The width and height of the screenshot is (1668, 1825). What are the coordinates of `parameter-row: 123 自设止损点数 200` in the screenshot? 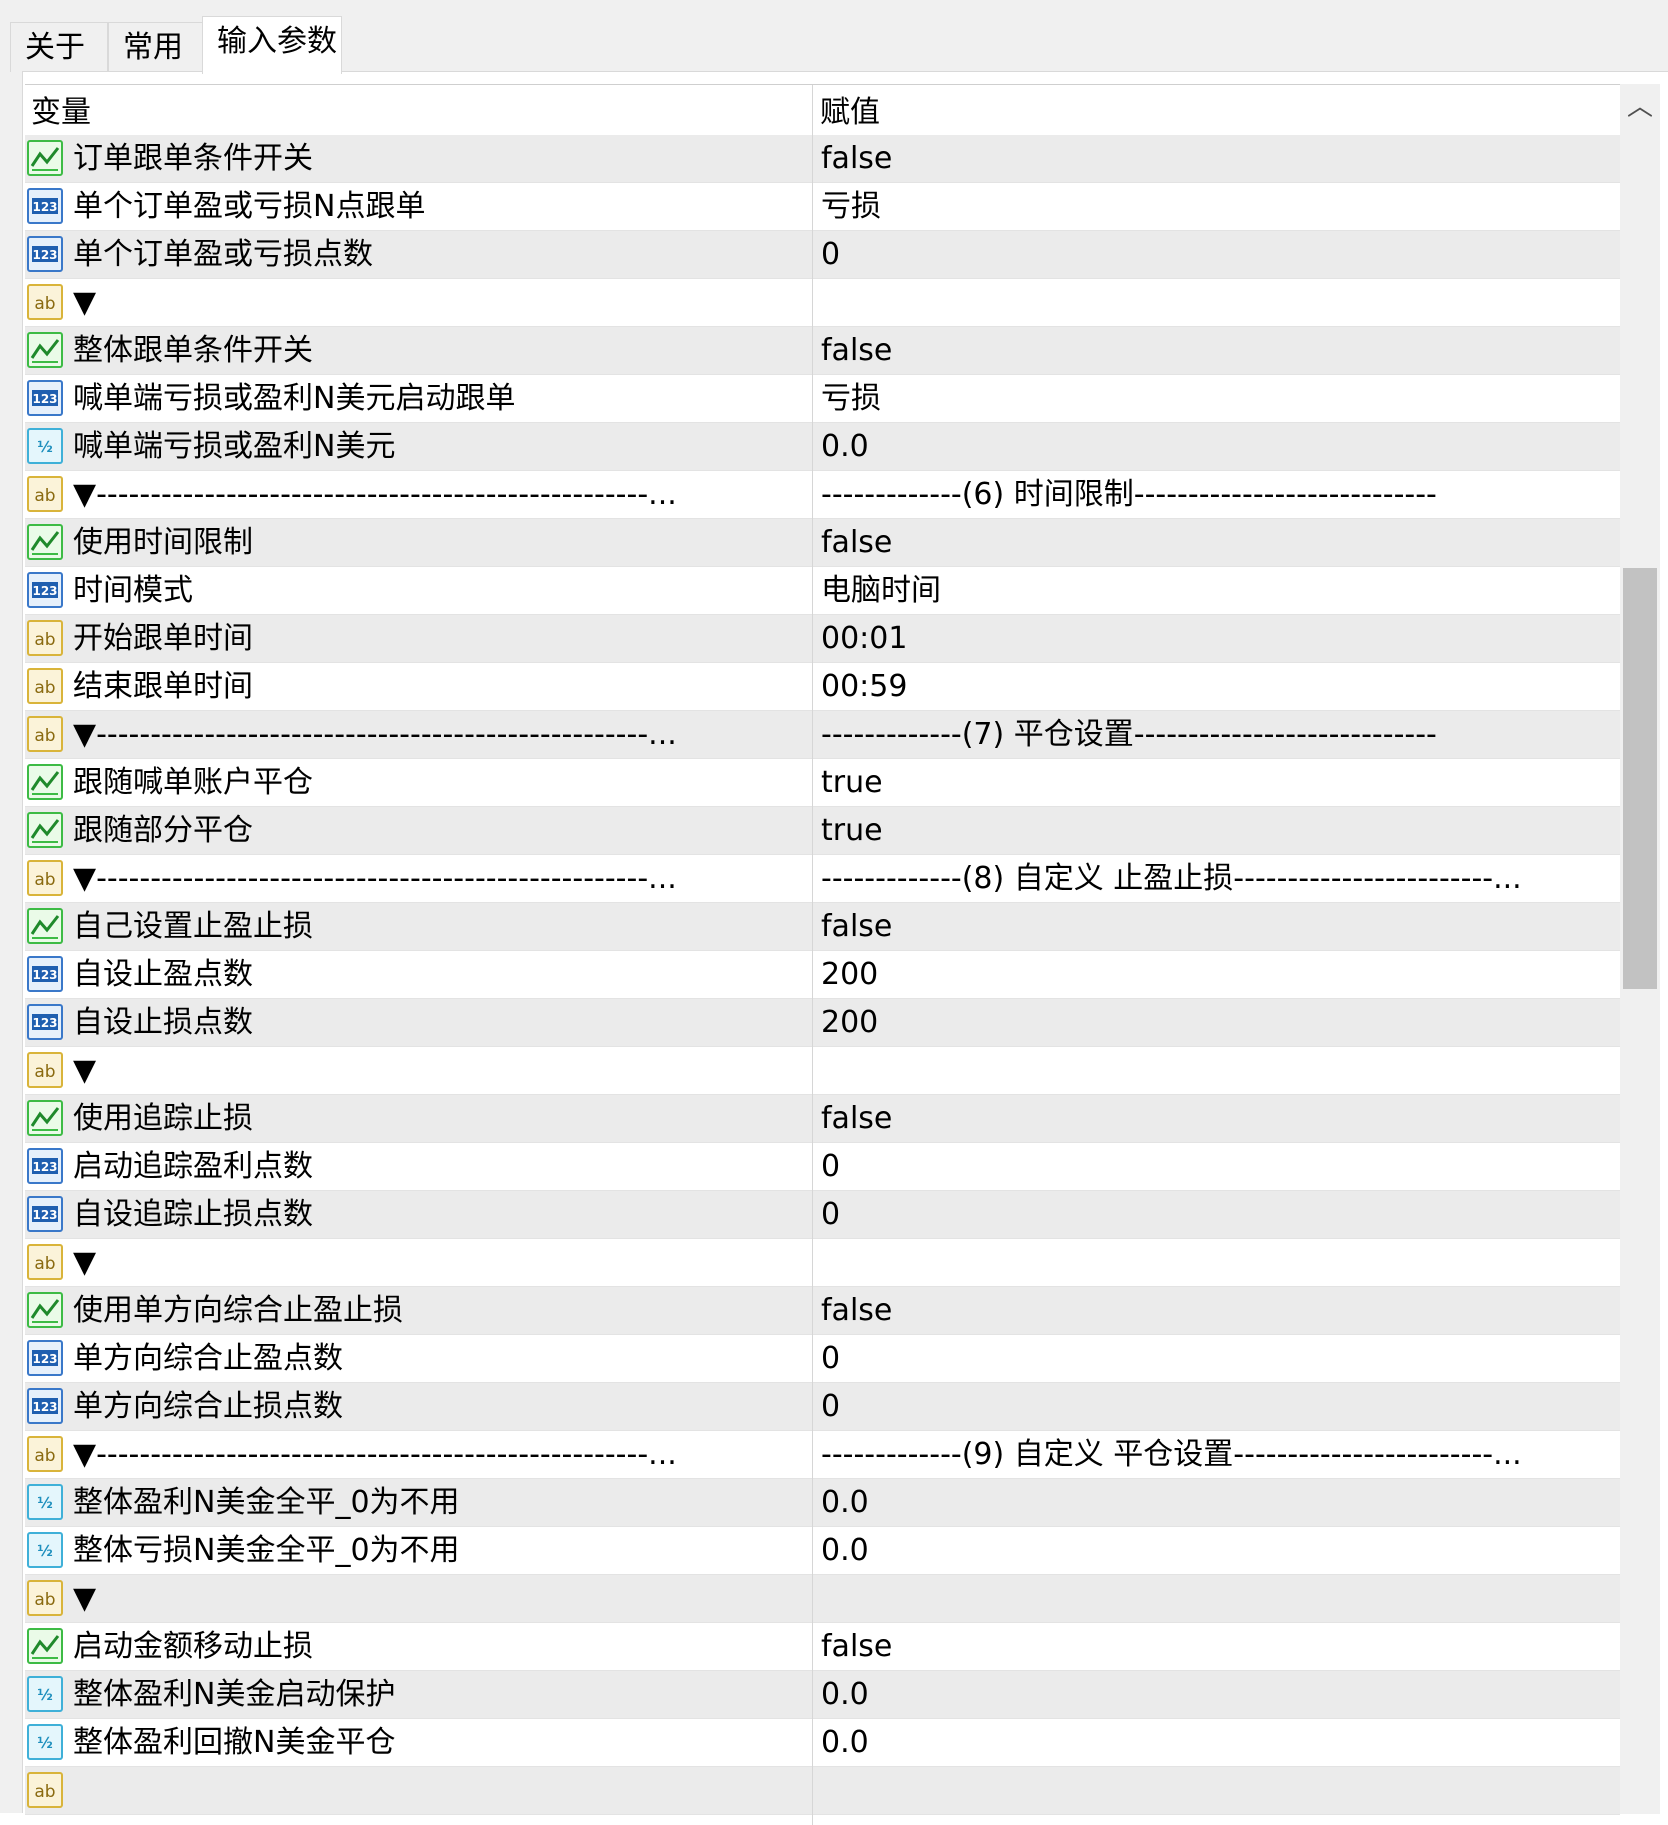 It's located at (822, 1023).